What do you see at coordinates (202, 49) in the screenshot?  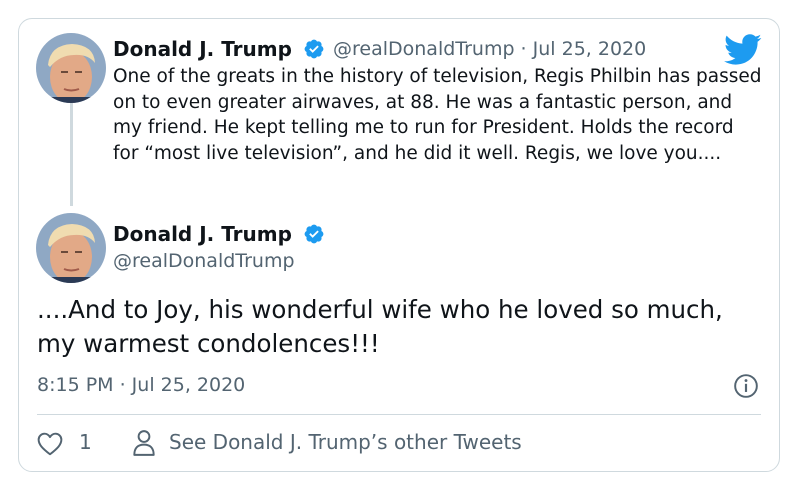 I see `reply-author-name: Donald J. Trump` at bounding box center [202, 49].